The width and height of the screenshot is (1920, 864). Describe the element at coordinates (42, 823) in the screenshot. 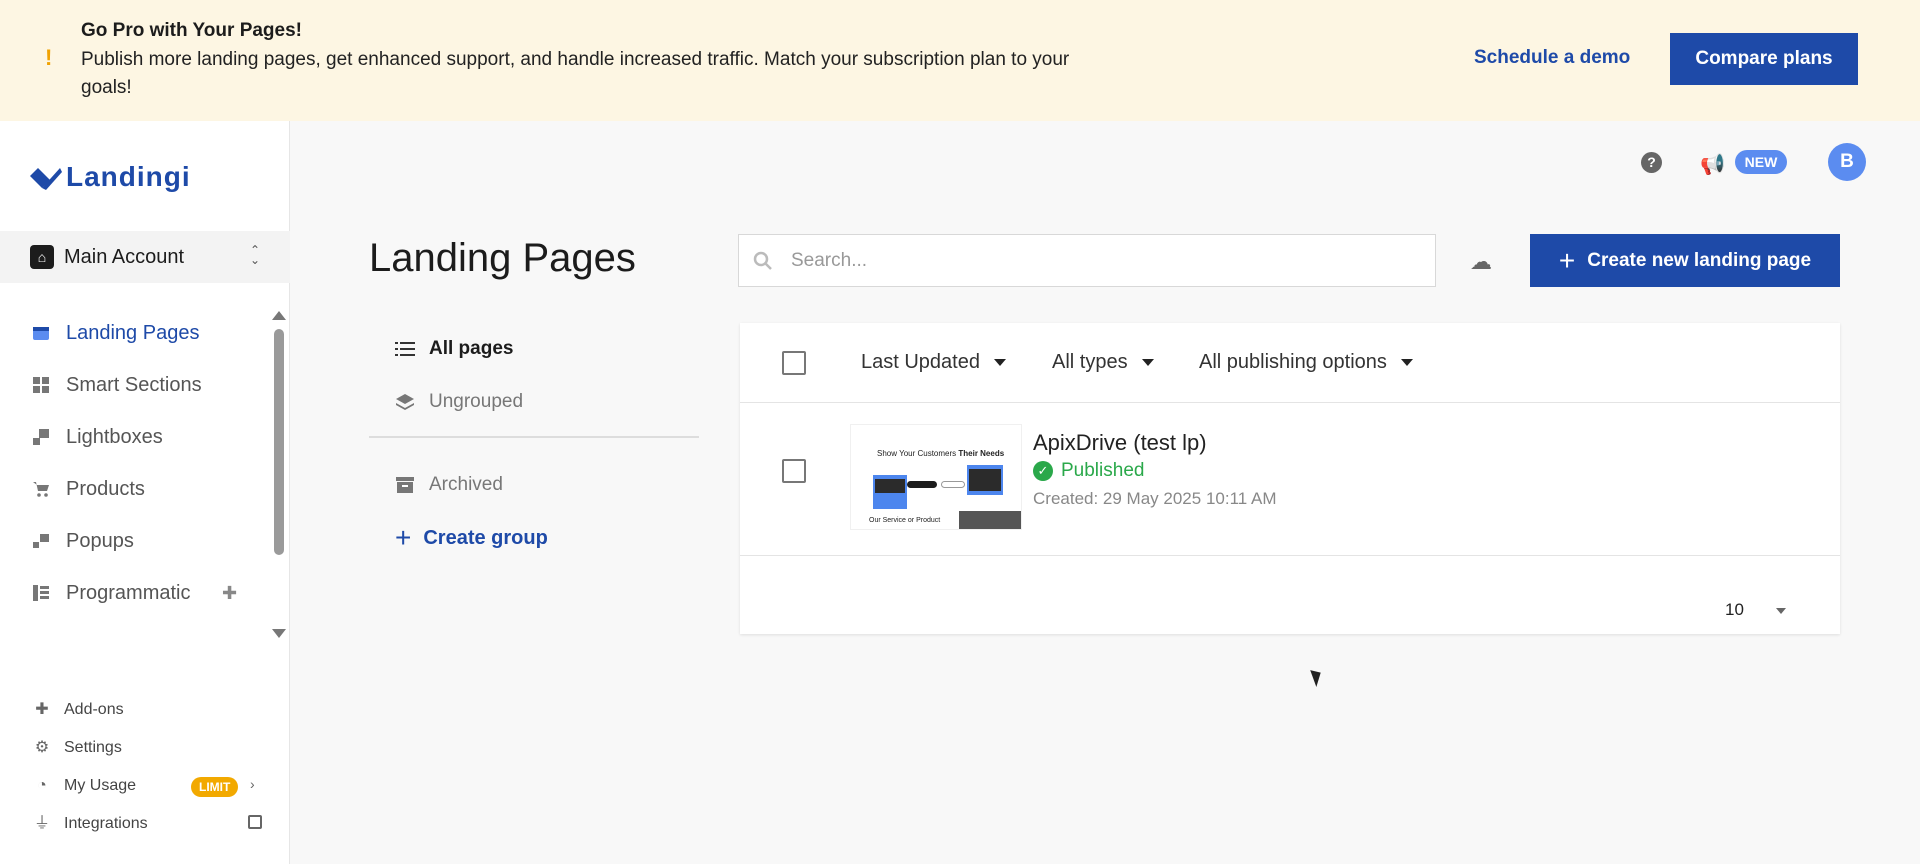

I see `plug-icon: ⏚` at that location.